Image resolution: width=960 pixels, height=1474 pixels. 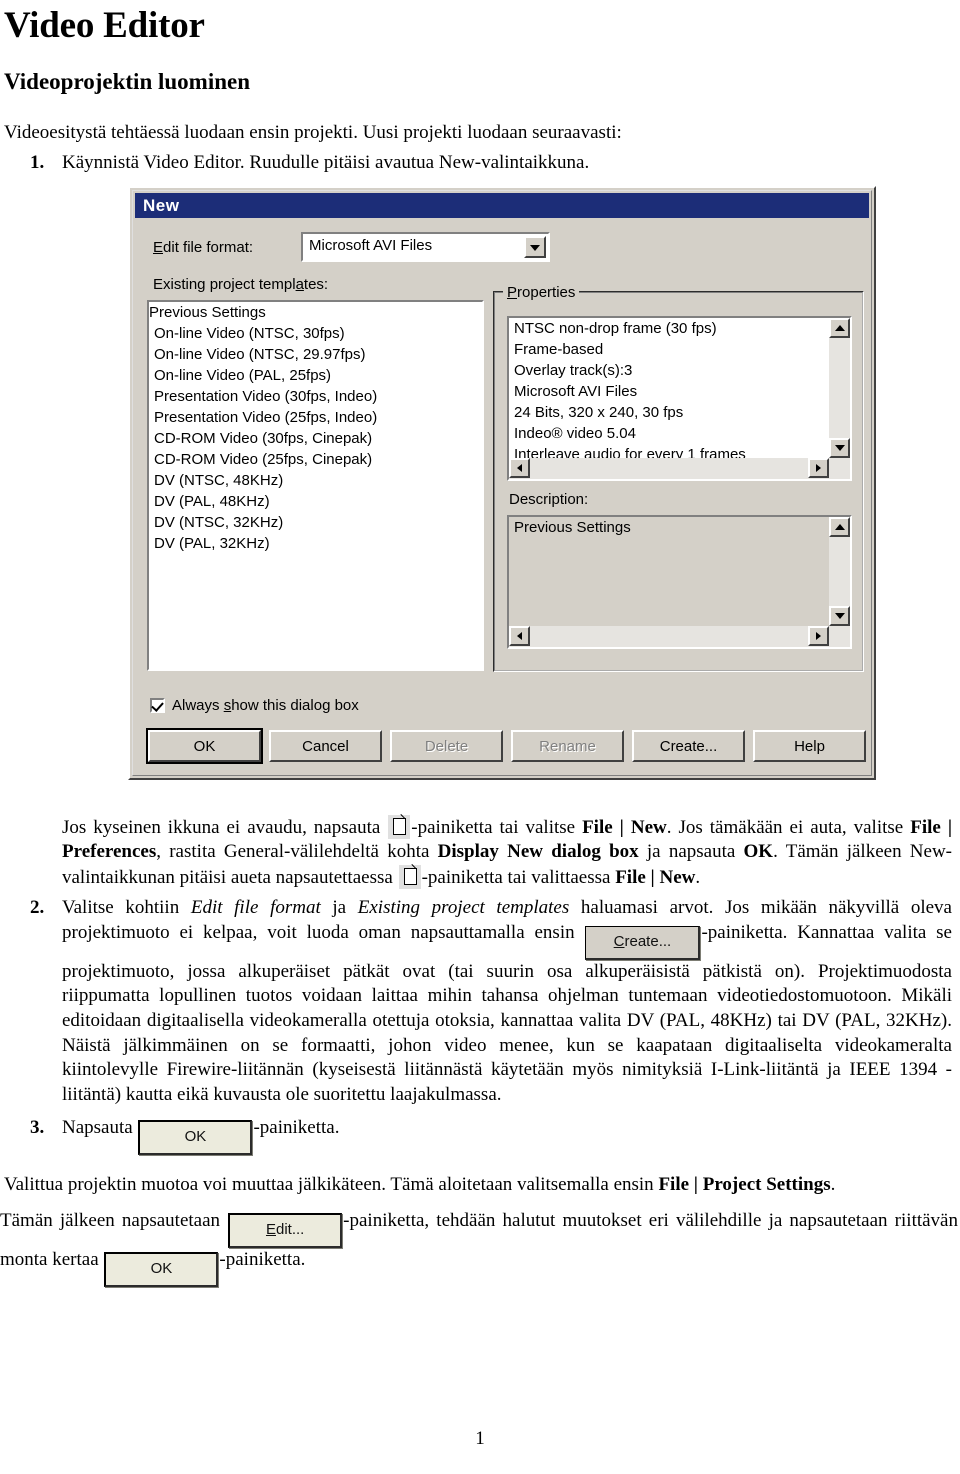 I want to click on list-item: Presentation Video (25fps, Indeo), so click(x=315, y=417).